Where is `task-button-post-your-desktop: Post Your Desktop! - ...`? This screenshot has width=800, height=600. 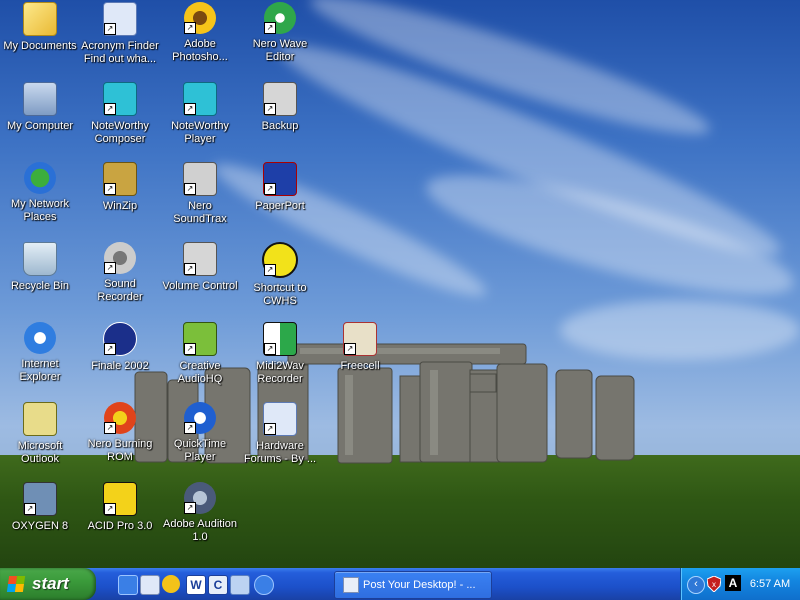 task-button-post-your-desktop: Post Your Desktop! - ... is located at coordinates (413, 585).